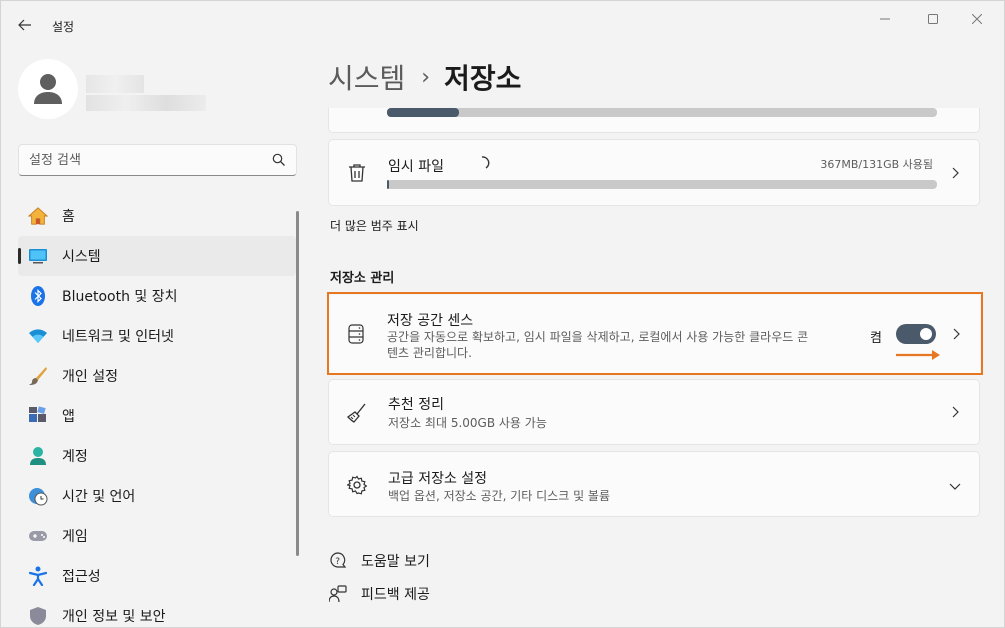 This screenshot has width=1005, height=628. I want to click on settings-search, so click(157, 160).